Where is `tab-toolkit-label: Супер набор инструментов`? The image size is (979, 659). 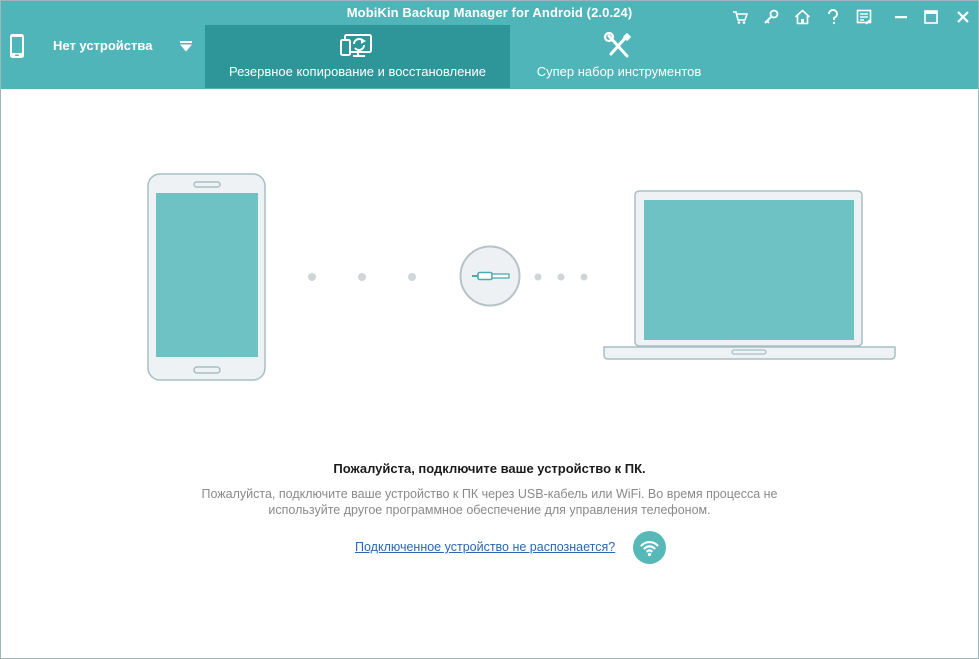 tab-toolkit-label: Супер набор инструментов is located at coordinates (619, 71).